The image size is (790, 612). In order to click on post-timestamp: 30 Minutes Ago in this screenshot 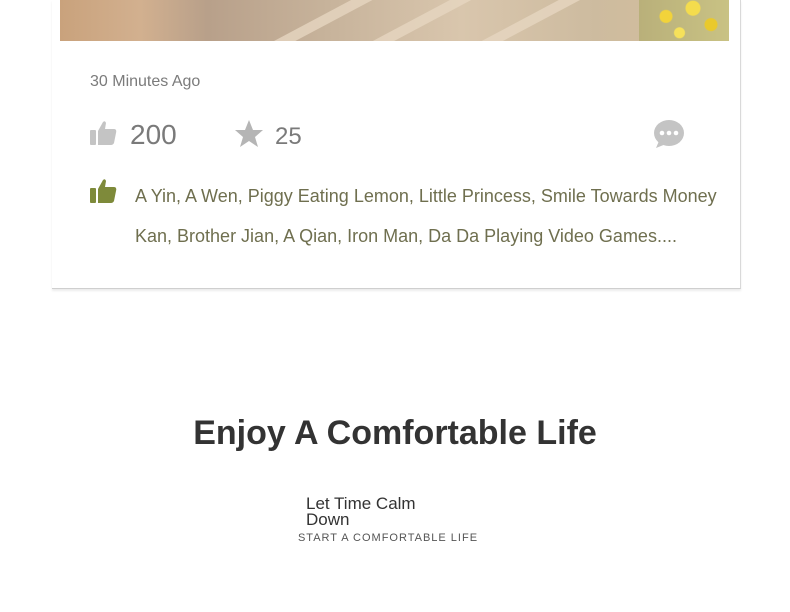, I will do `click(145, 81)`.